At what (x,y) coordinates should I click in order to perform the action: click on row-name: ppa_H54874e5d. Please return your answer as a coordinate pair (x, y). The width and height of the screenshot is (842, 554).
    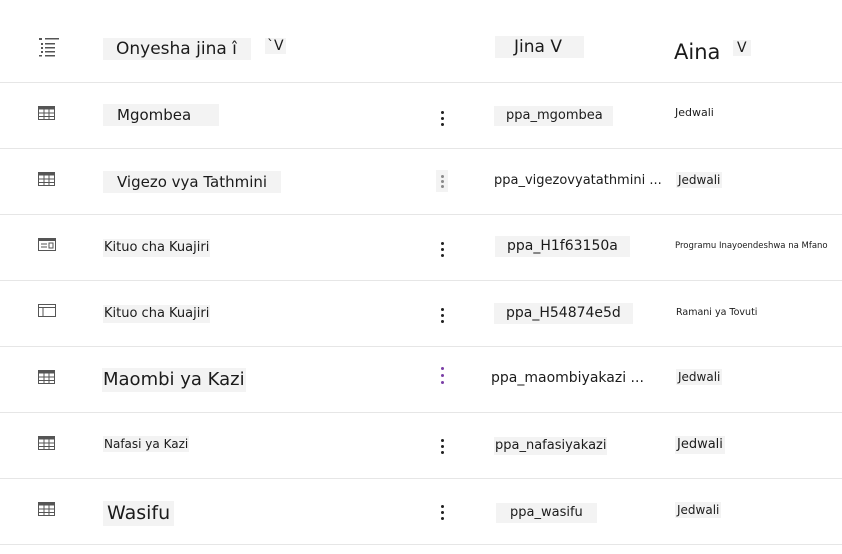
    Looking at the image, I should click on (563, 313).